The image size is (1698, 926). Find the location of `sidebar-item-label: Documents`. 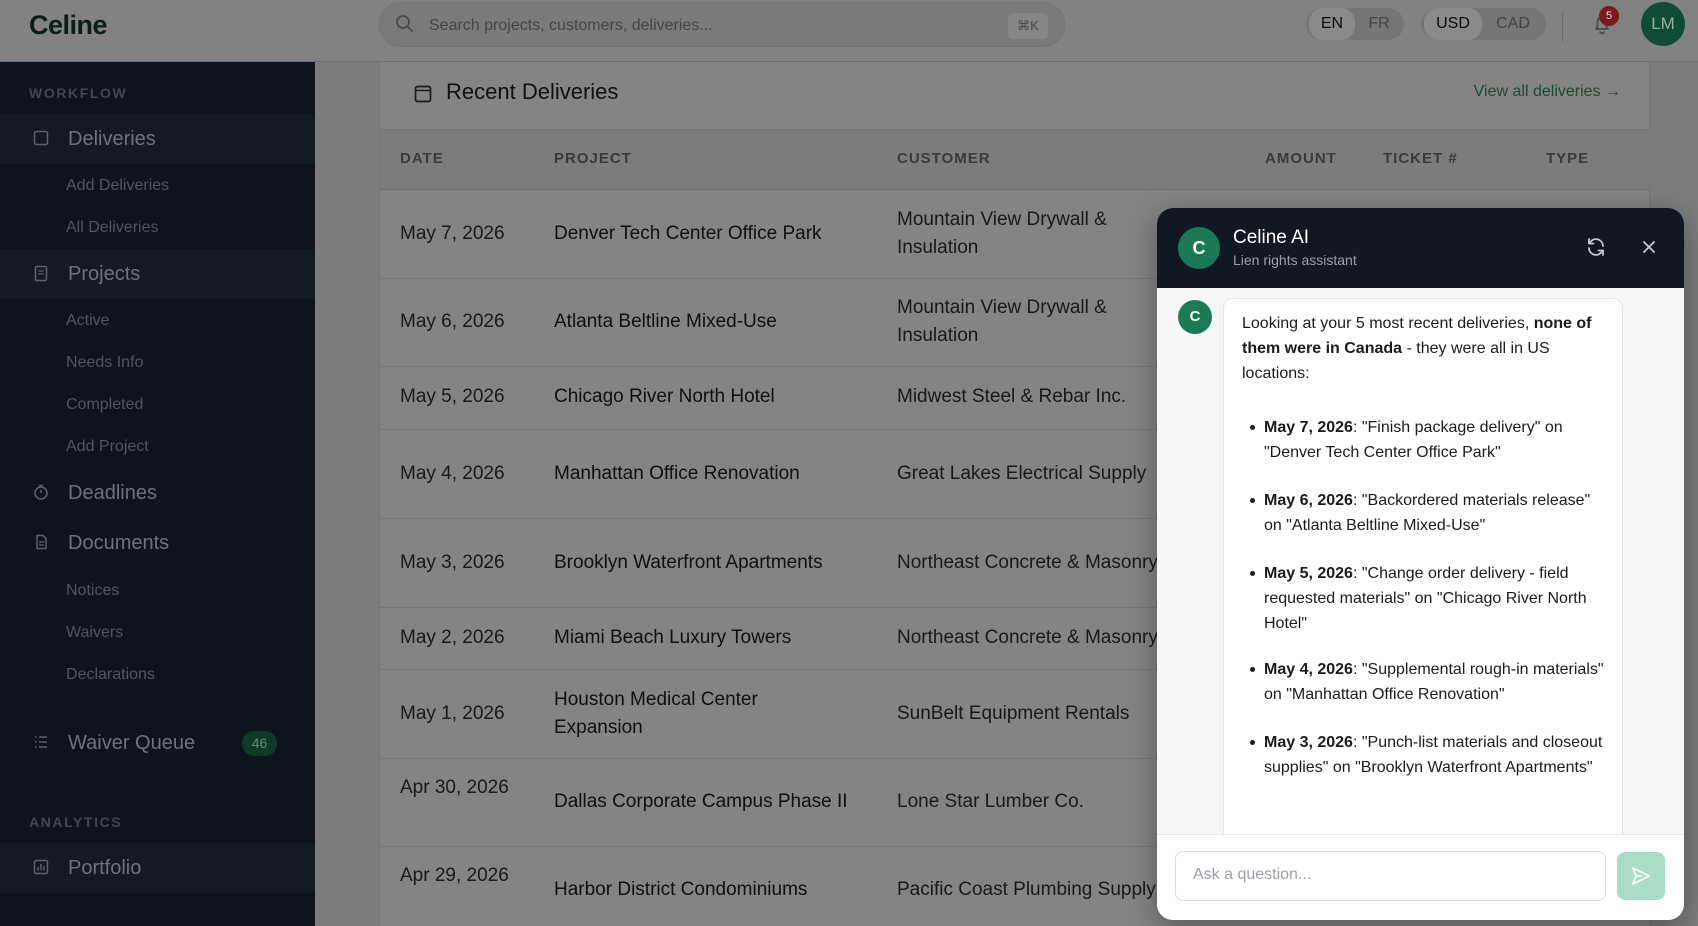

sidebar-item-label: Documents is located at coordinates (119, 543).